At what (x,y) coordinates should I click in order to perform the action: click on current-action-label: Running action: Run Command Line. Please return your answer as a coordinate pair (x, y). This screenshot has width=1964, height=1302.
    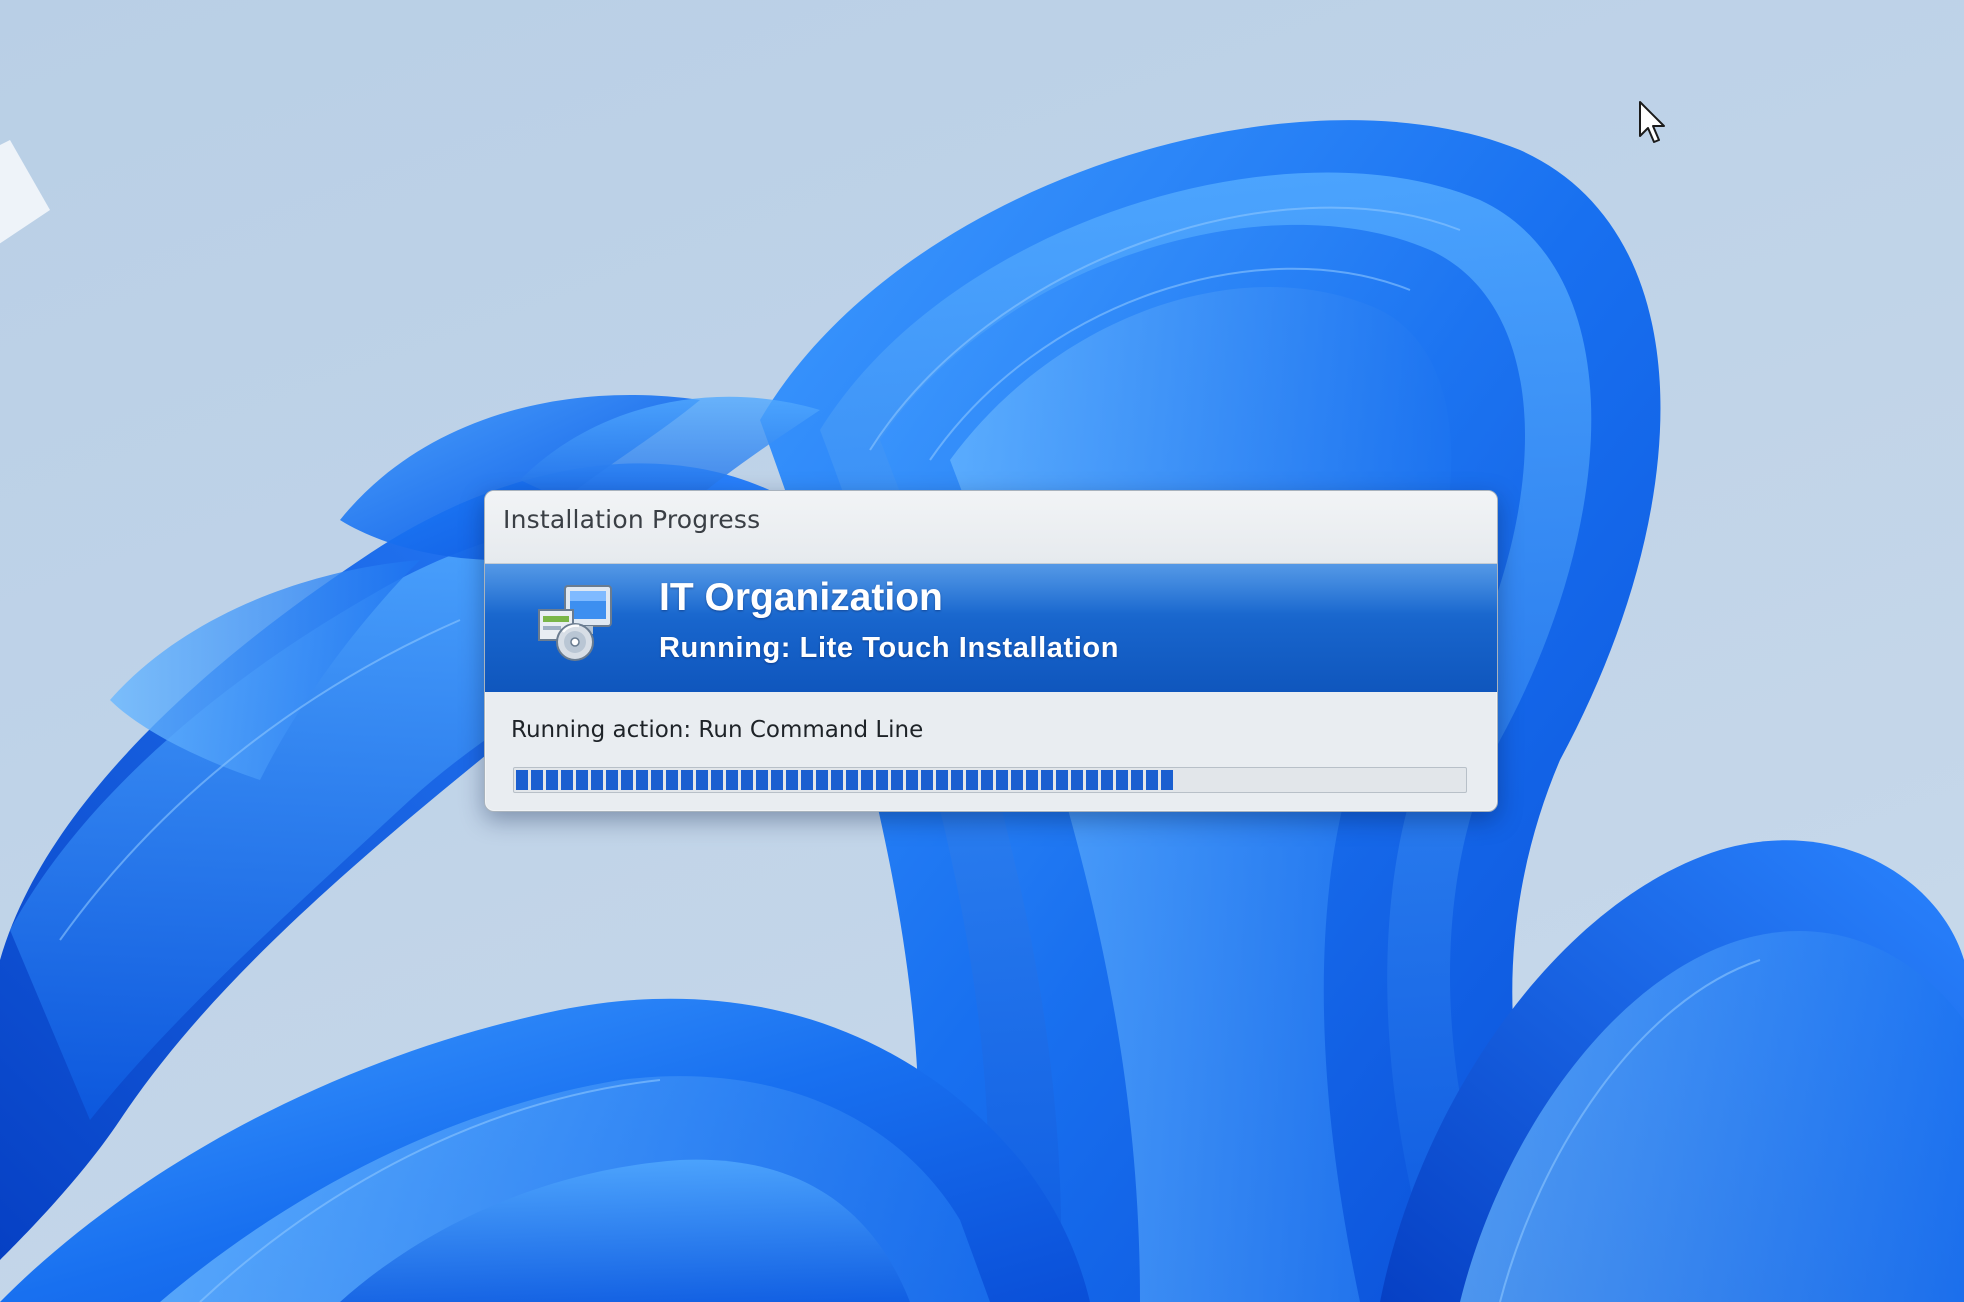
    Looking at the image, I should click on (717, 730).